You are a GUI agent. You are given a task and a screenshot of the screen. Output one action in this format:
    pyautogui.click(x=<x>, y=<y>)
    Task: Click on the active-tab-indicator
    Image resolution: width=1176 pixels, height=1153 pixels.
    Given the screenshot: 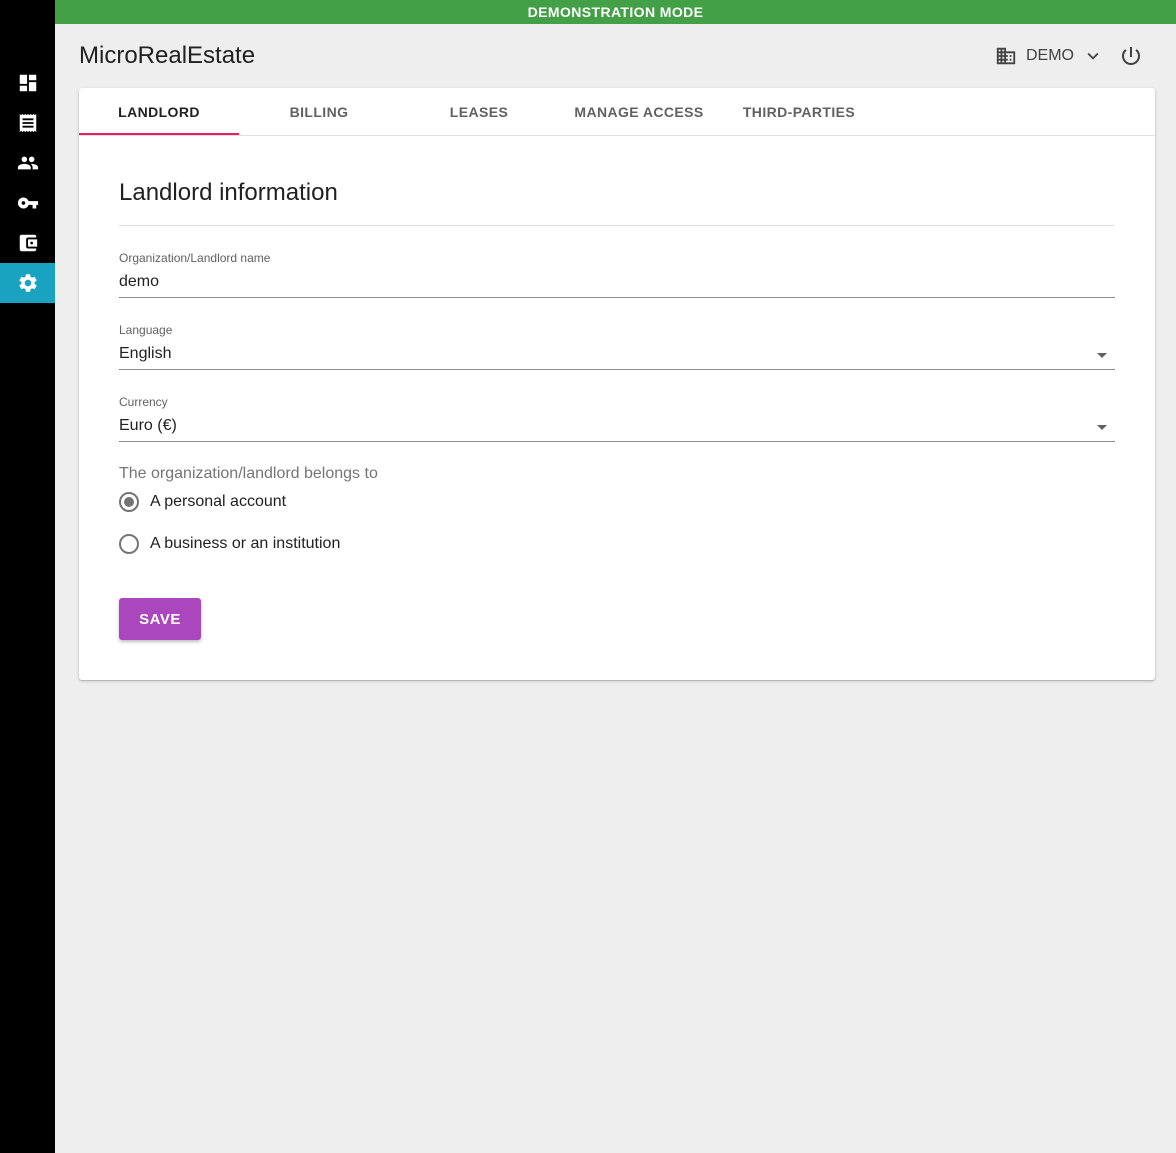 What is the action you would take?
    pyautogui.click(x=159, y=134)
    